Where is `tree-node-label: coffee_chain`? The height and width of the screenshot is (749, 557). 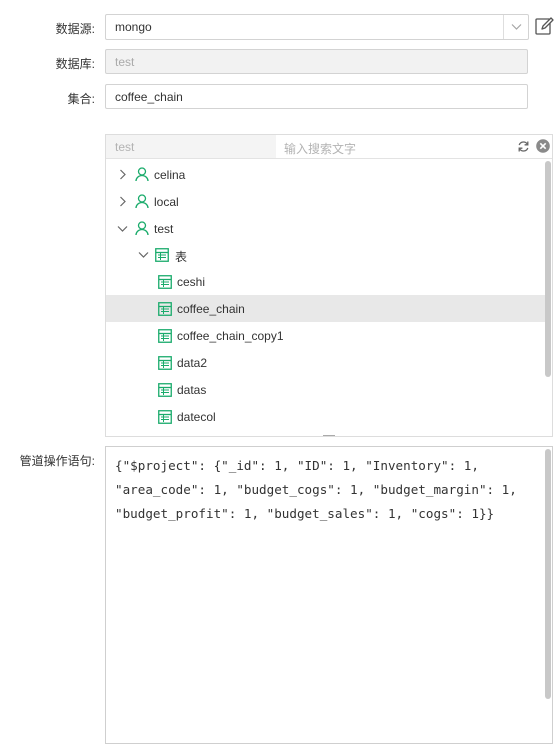
tree-node-label: coffee_chain is located at coordinates (211, 309).